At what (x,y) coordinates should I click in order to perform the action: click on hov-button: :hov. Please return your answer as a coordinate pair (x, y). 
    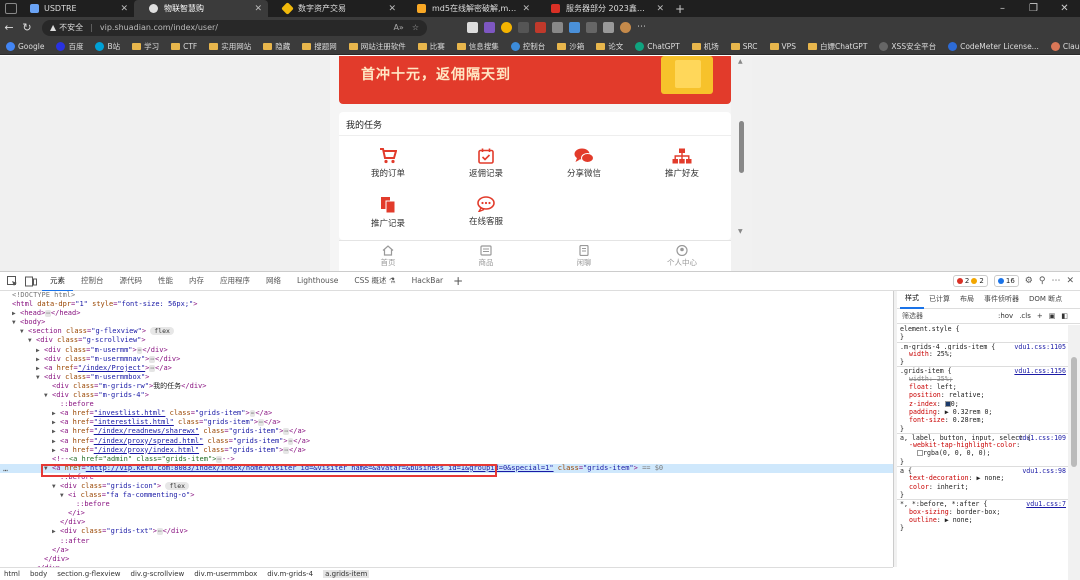
    Looking at the image, I should click on (1005, 316).